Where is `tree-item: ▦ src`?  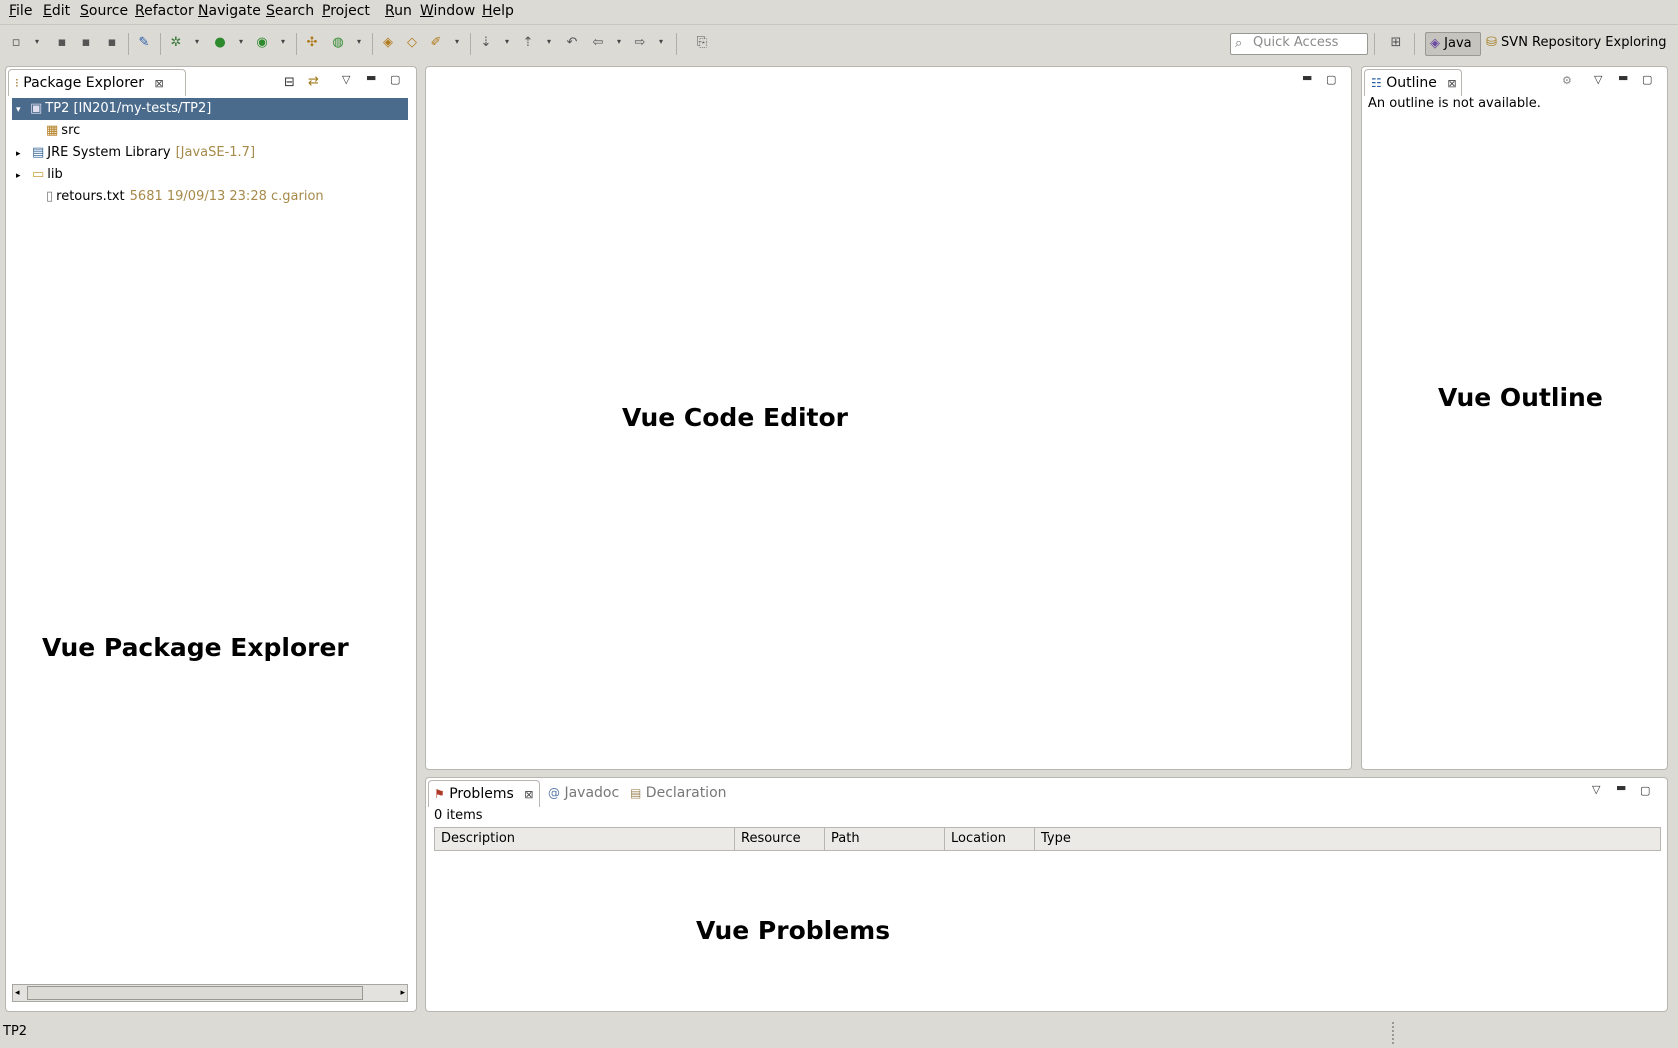
tree-item: ▦ src is located at coordinates (46, 131).